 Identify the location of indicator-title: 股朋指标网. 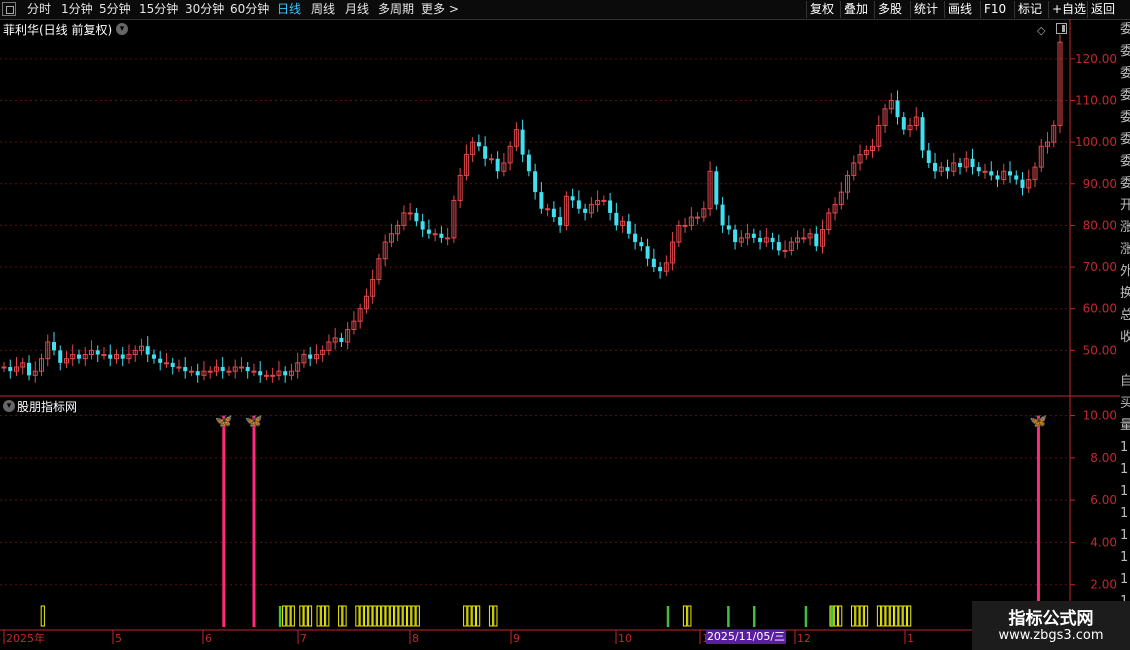
(47, 407).